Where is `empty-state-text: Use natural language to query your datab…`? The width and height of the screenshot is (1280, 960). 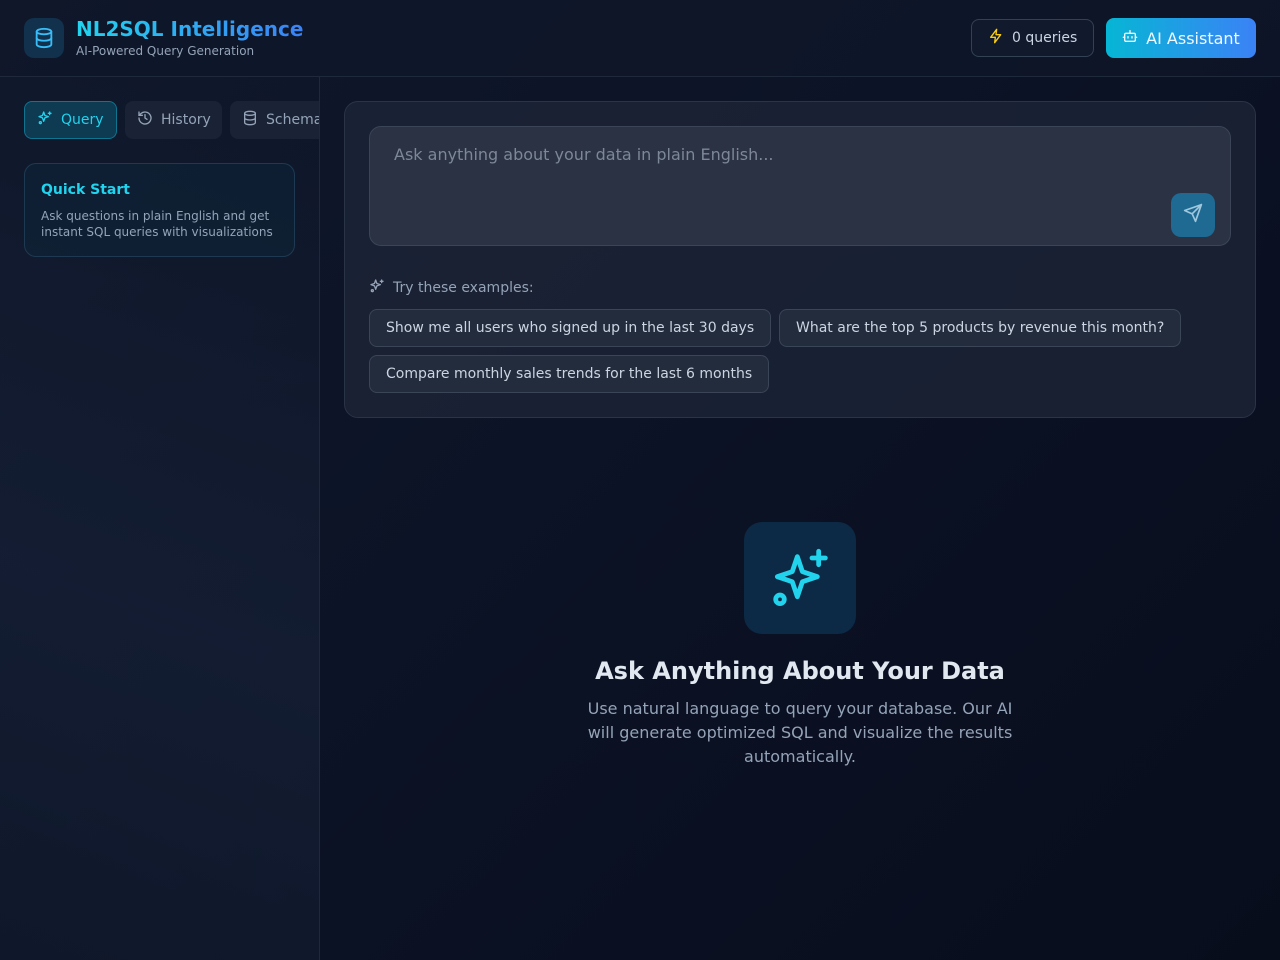
empty-state-text: Use natural language to query your datab… is located at coordinates (800, 732).